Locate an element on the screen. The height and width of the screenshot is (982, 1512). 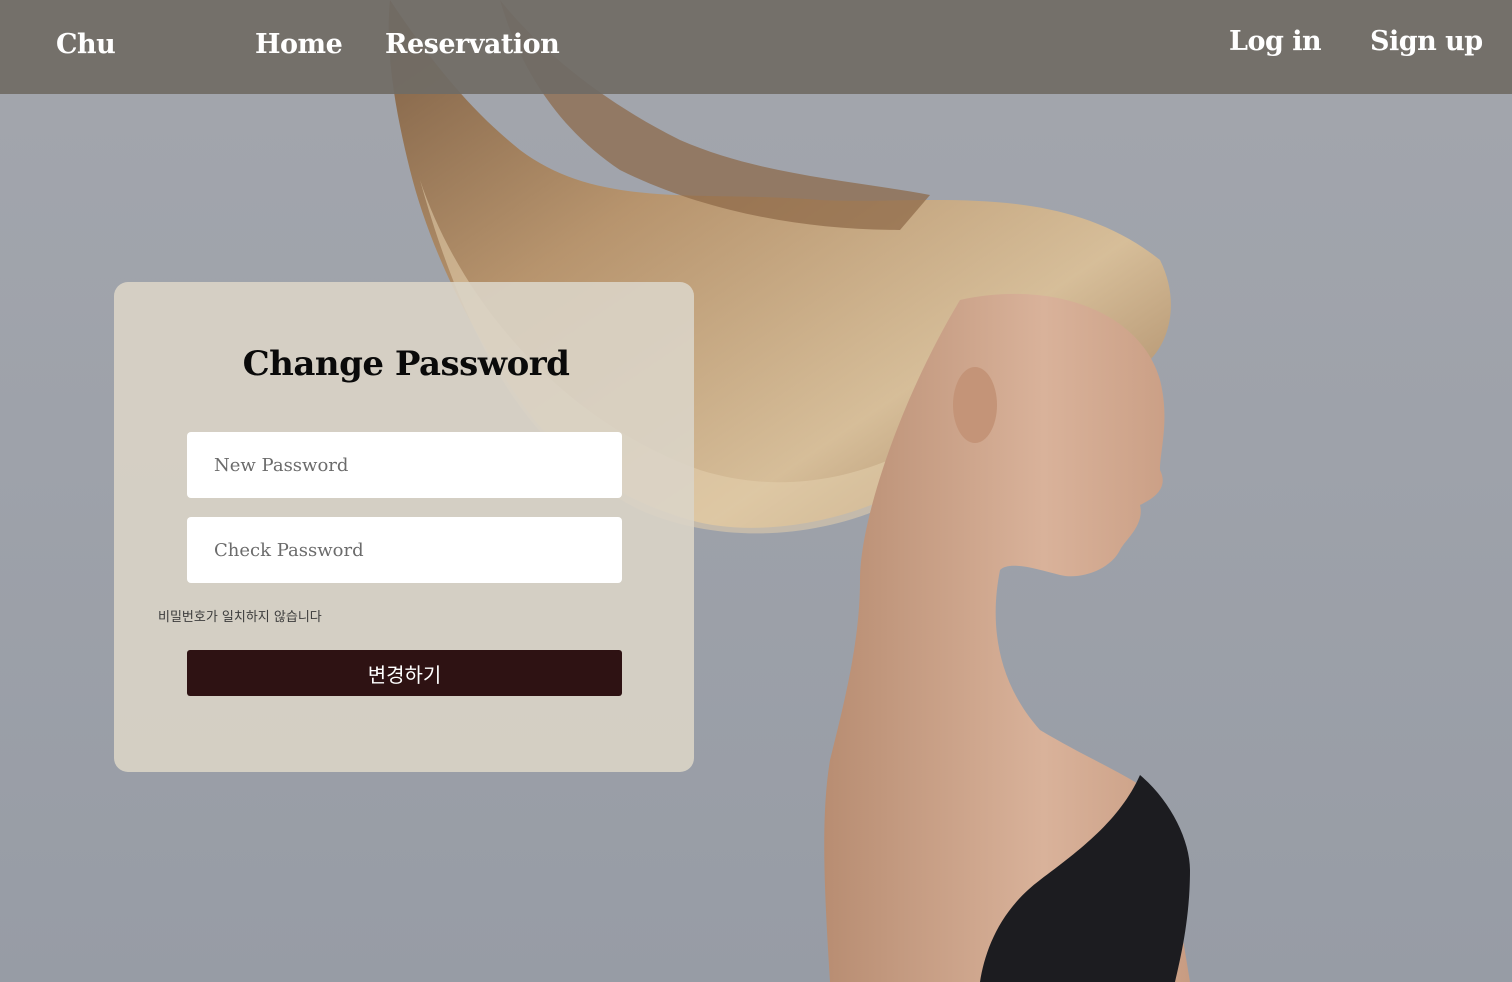
nav-signup-link: Sign up is located at coordinates (1426, 41).